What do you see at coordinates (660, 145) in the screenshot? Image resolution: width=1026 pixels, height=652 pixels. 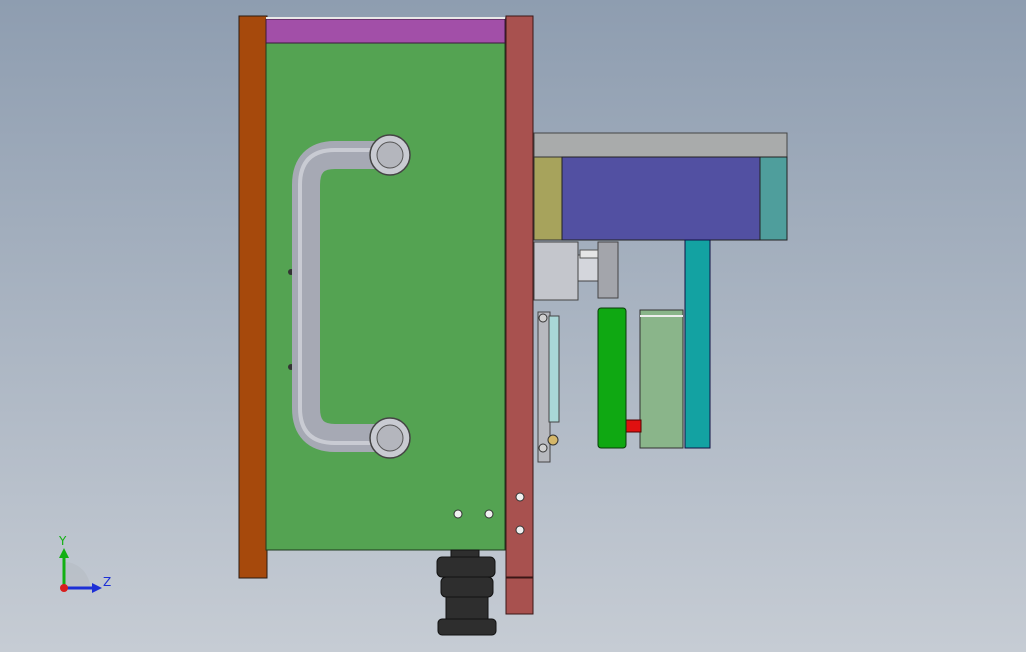 I see `guide-rail` at bounding box center [660, 145].